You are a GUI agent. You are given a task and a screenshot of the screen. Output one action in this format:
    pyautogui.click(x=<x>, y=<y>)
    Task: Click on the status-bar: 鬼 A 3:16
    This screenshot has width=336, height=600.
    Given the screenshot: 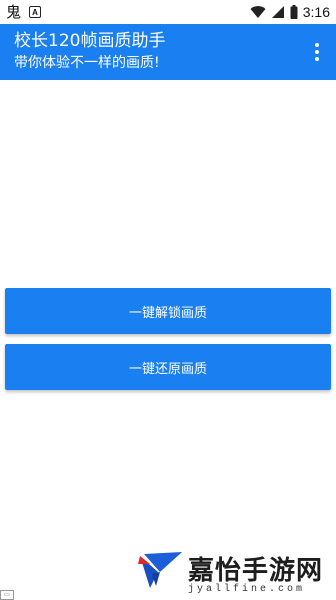 What is the action you would take?
    pyautogui.click(x=168, y=12)
    